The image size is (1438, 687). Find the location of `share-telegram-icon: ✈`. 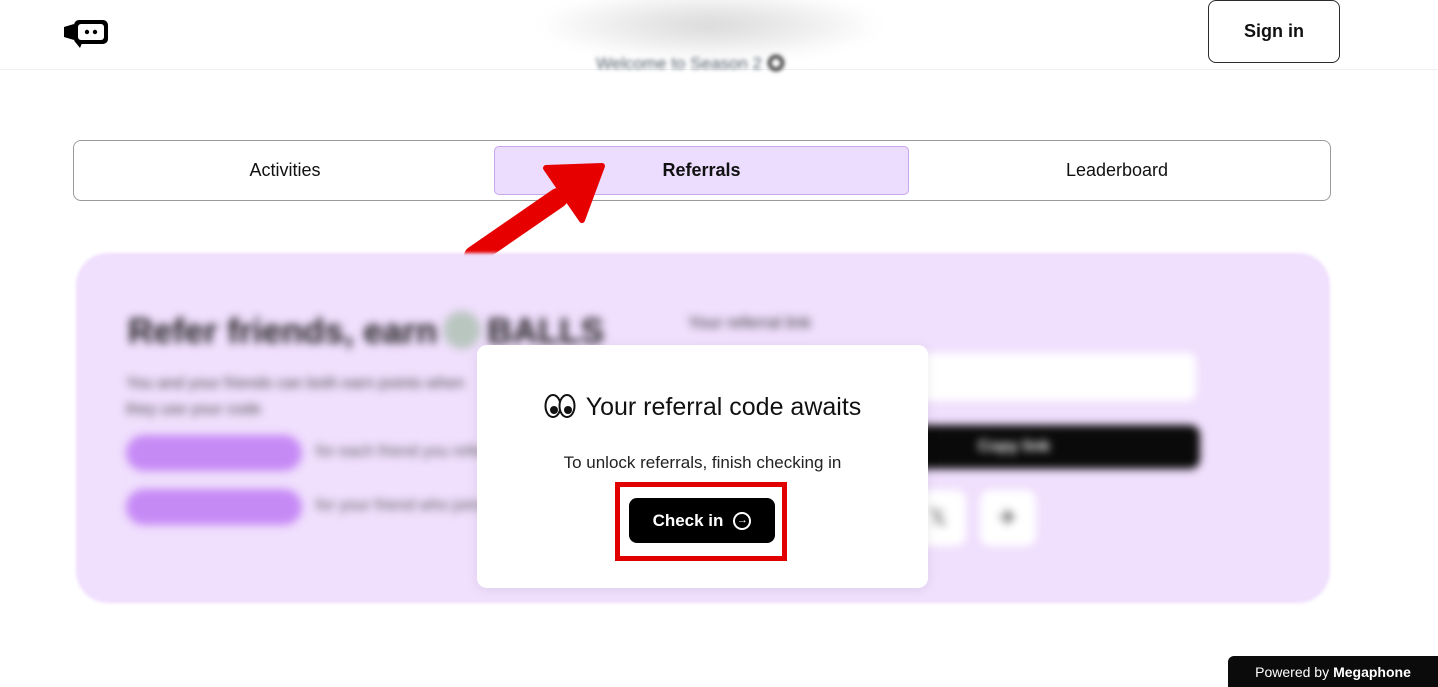

share-telegram-icon: ✈ is located at coordinates (1008, 518).